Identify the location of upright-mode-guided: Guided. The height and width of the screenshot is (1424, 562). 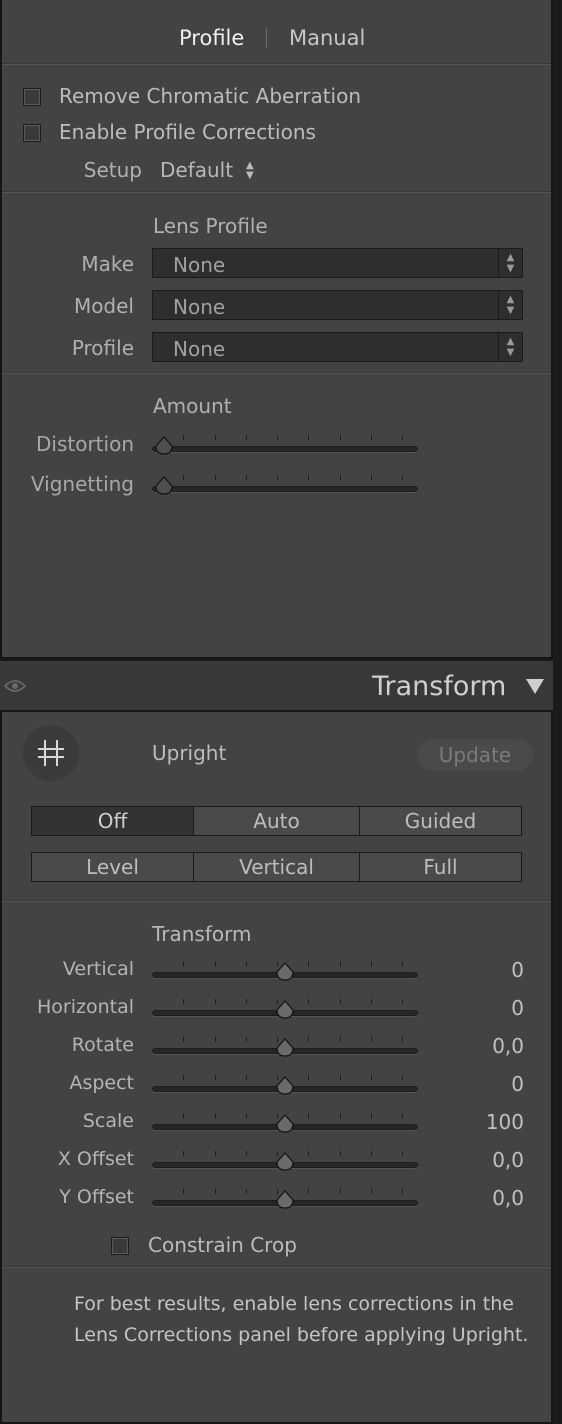
(440, 821).